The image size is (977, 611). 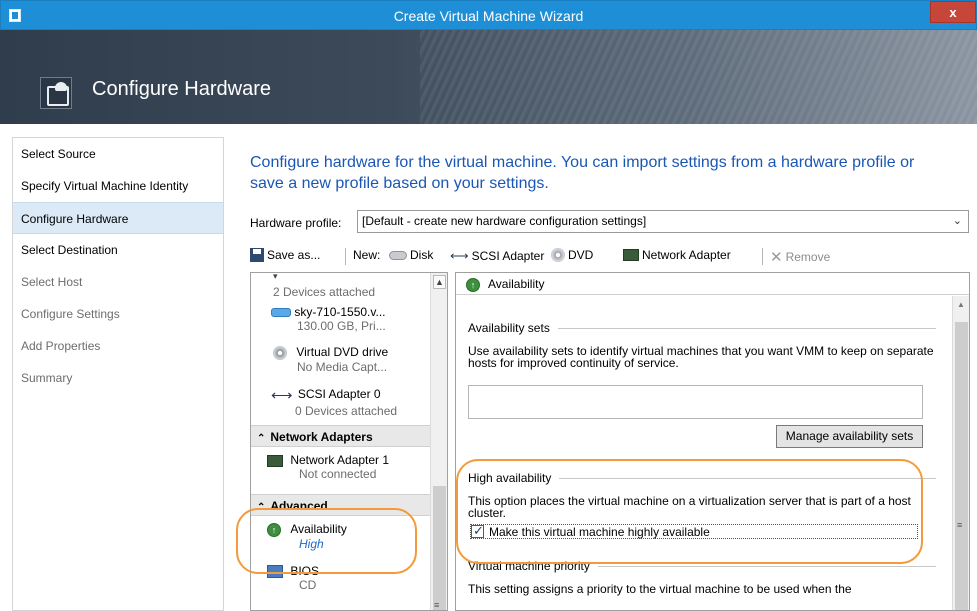 I want to click on availability-sets-group: Availability sets, so click(x=702, y=328).